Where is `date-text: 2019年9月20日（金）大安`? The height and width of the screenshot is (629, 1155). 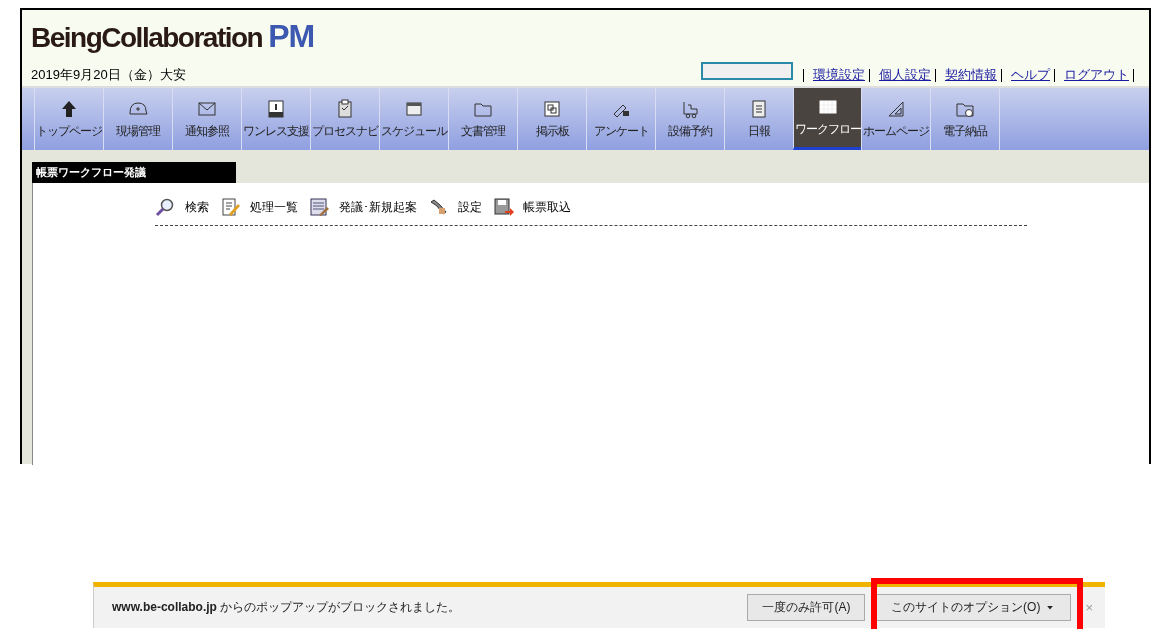 date-text: 2019年9月20日（金）大安 is located at coordinates (108, 75).